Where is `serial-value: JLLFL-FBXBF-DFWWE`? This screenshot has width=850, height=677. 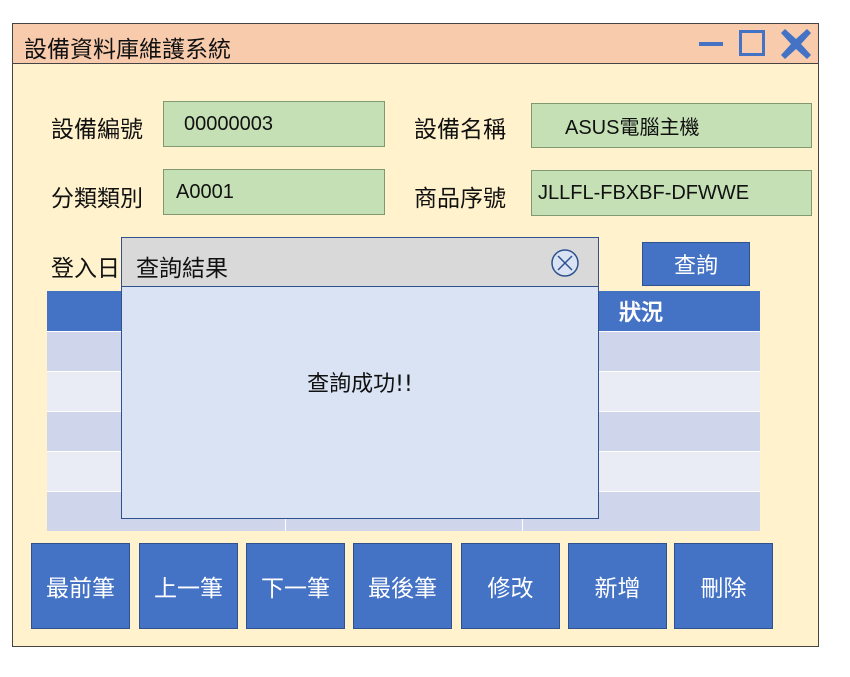
serial-value: JLLFL-FBXBF-DFWWE is located at coordinates (644, 192).